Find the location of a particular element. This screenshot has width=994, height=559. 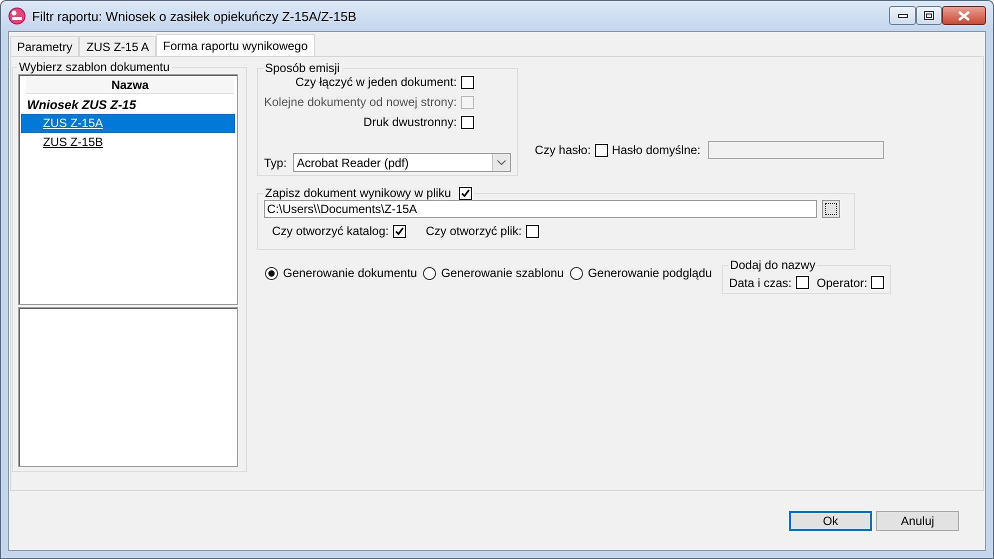

maximize-button is located at coordinates (929, 15).